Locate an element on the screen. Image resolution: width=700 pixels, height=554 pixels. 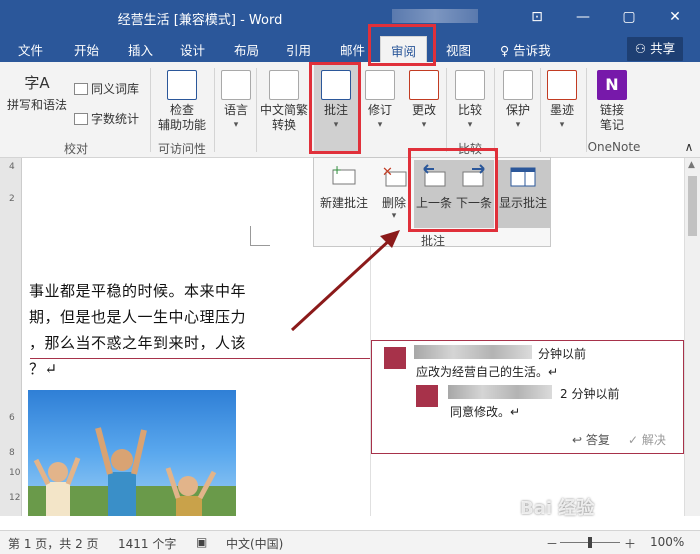
changes-label: 更改 is located at coordinates (423, 110).